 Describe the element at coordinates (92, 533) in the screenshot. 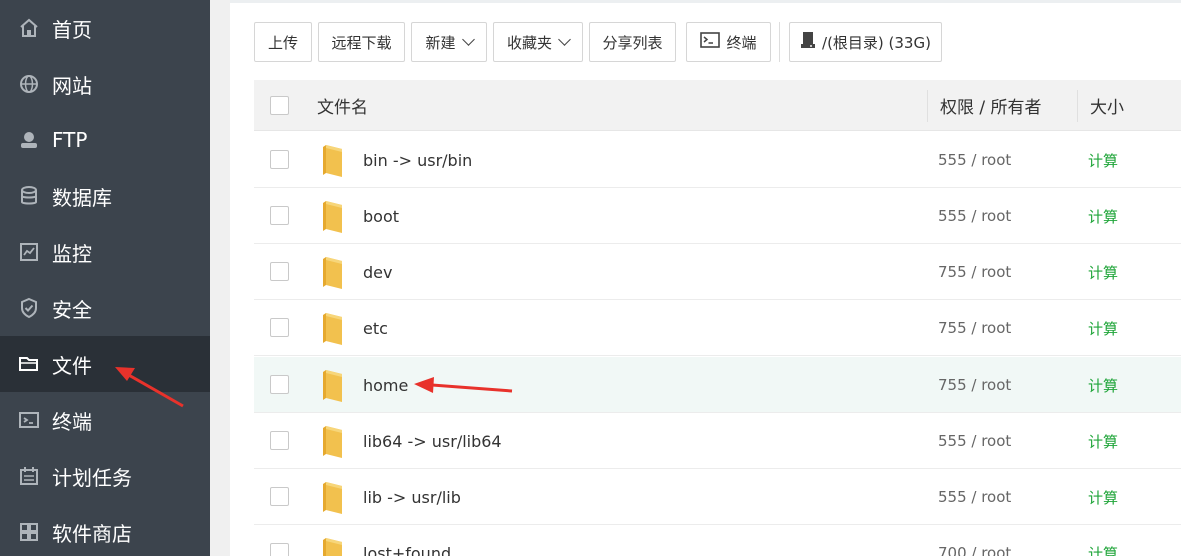

I see `sidebar-item-label: 软件商店` at that location.